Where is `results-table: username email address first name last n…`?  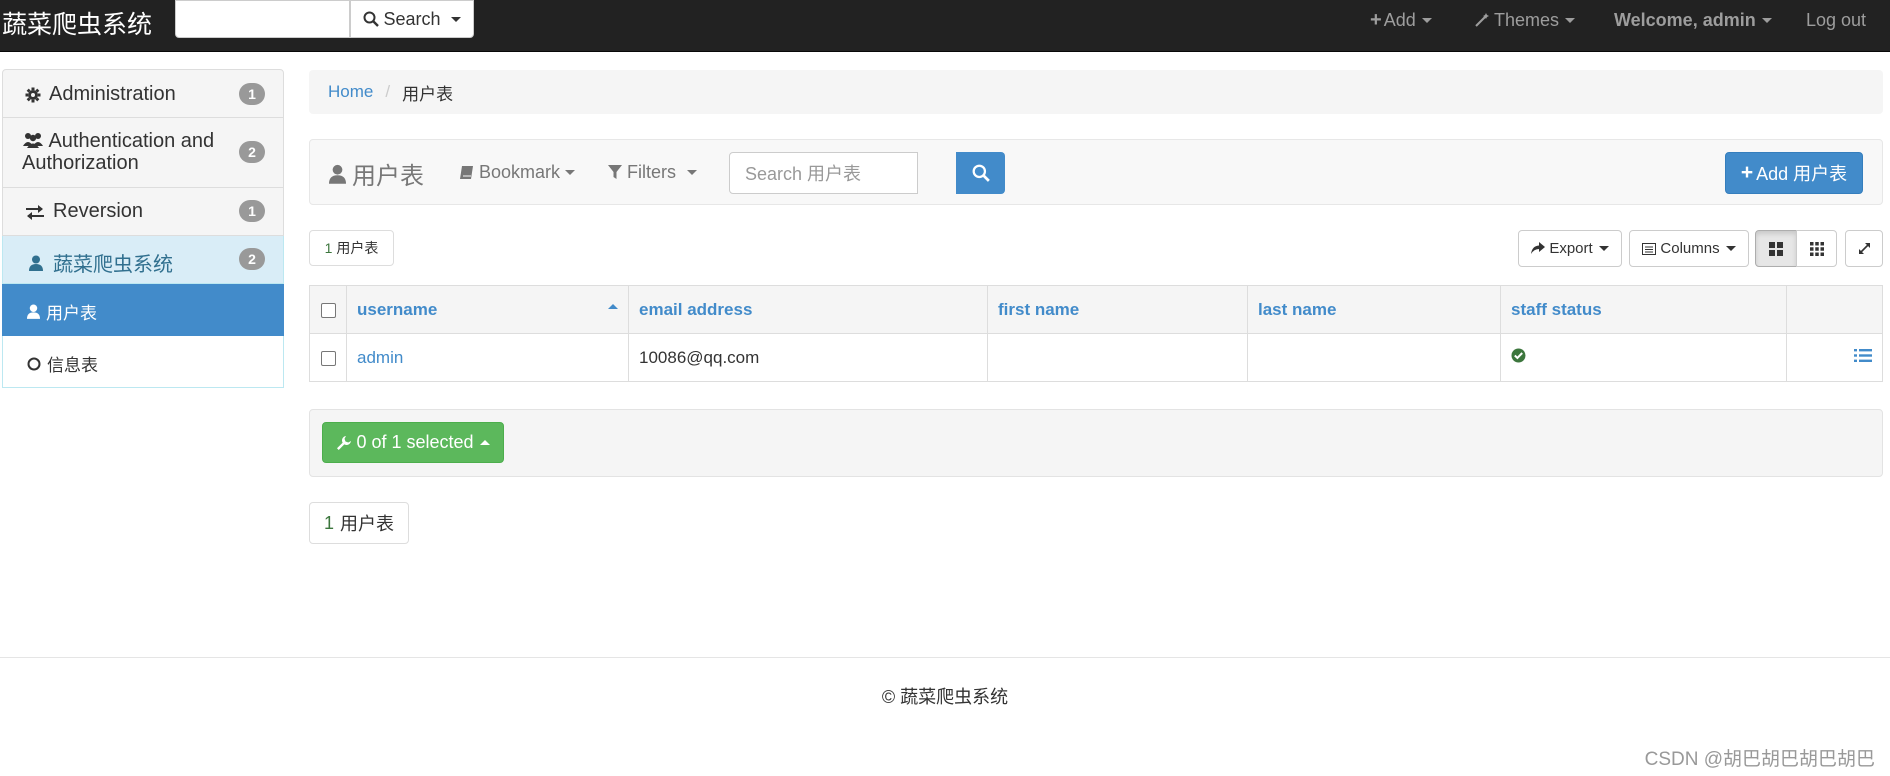
results-table: username email address first name last n… is located at coordinates (1096, 333).